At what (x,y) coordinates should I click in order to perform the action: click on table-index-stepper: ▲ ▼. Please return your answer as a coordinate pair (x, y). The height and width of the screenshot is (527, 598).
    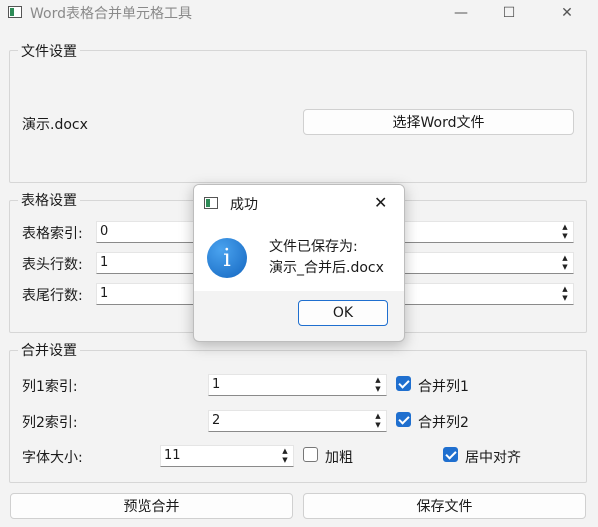
    Looking at the image, I should click on (565, 232).